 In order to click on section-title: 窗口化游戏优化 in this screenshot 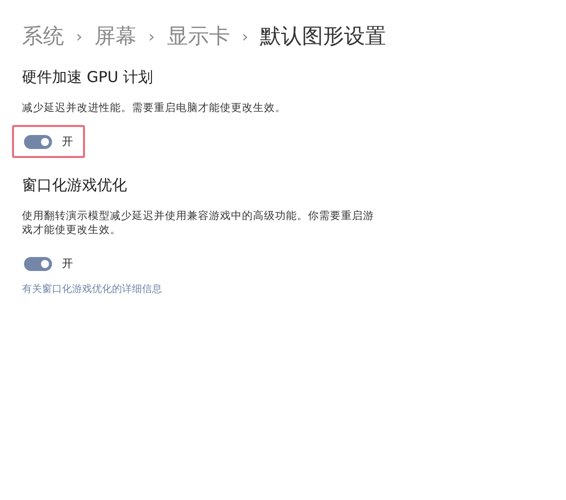, I will do `click(75, 185)`.